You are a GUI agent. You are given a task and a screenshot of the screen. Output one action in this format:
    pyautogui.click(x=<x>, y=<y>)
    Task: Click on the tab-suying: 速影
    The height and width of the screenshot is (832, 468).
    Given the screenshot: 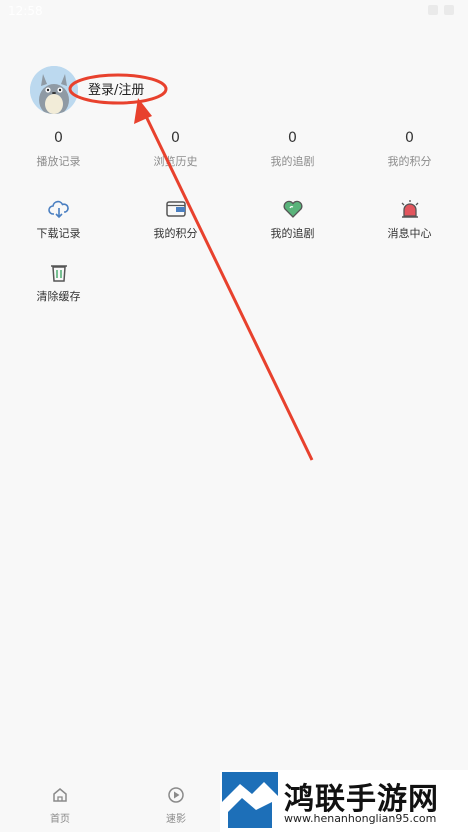 What is the action you would take?
    pyautogui.click(x=176, y=805)
    